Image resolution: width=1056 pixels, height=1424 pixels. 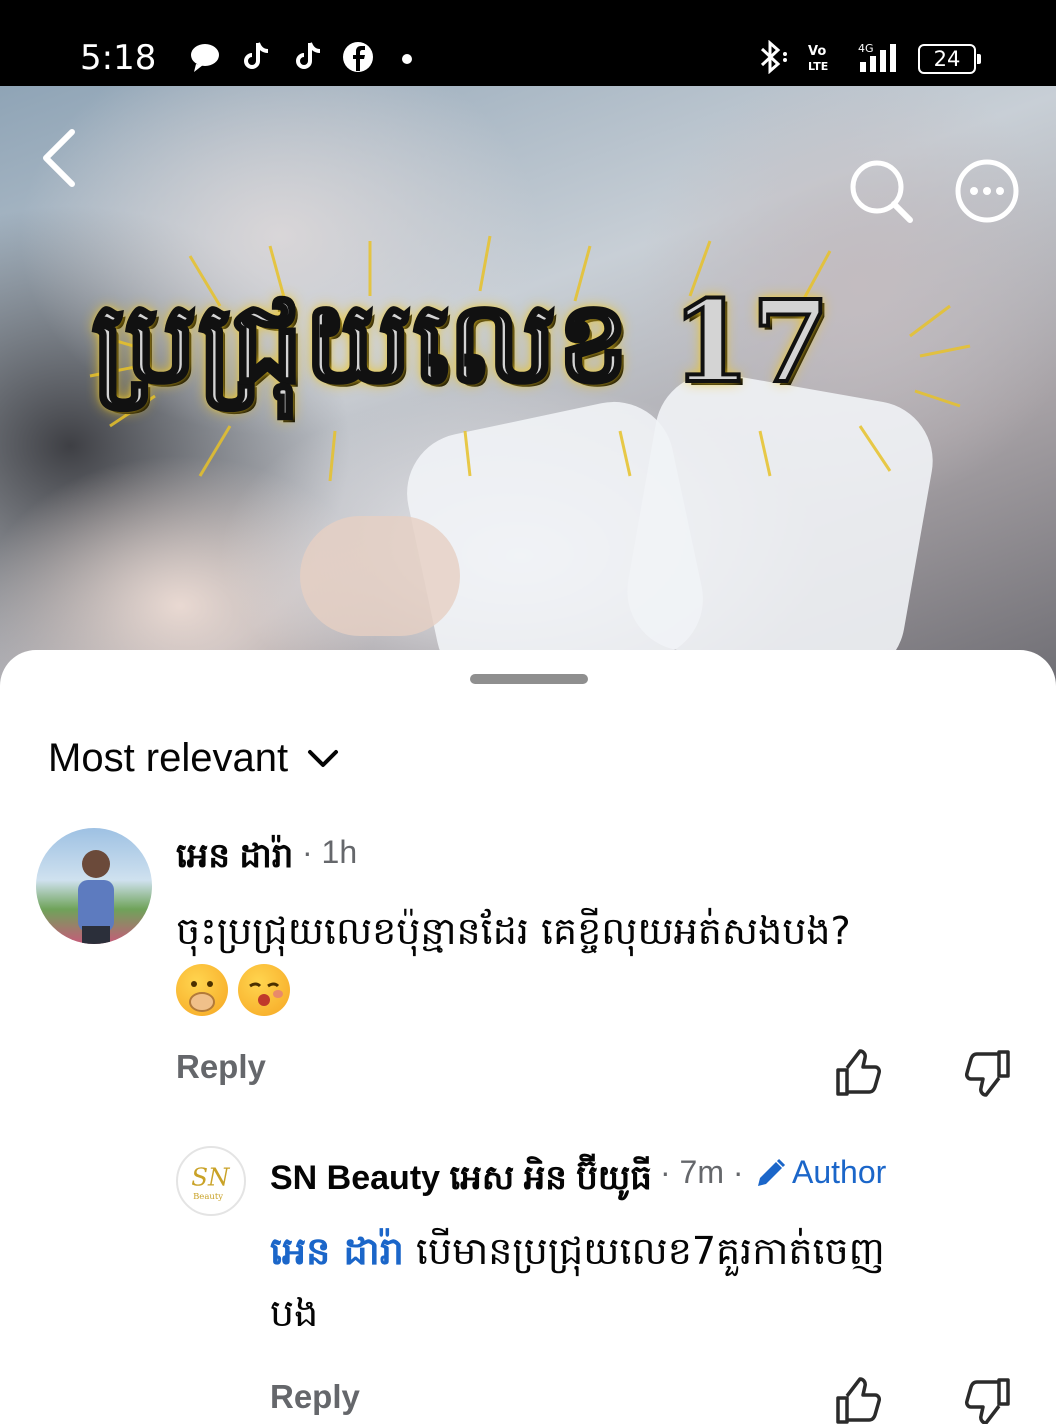 What do you see at coordinates (650, 1282) in the screenshot?
I see `comment-text: អេន ដារ៉ា បើមានប្រជ្រុយលេខ7គួរកាត់ចេញ បង` at bounding box center [650, 1282].